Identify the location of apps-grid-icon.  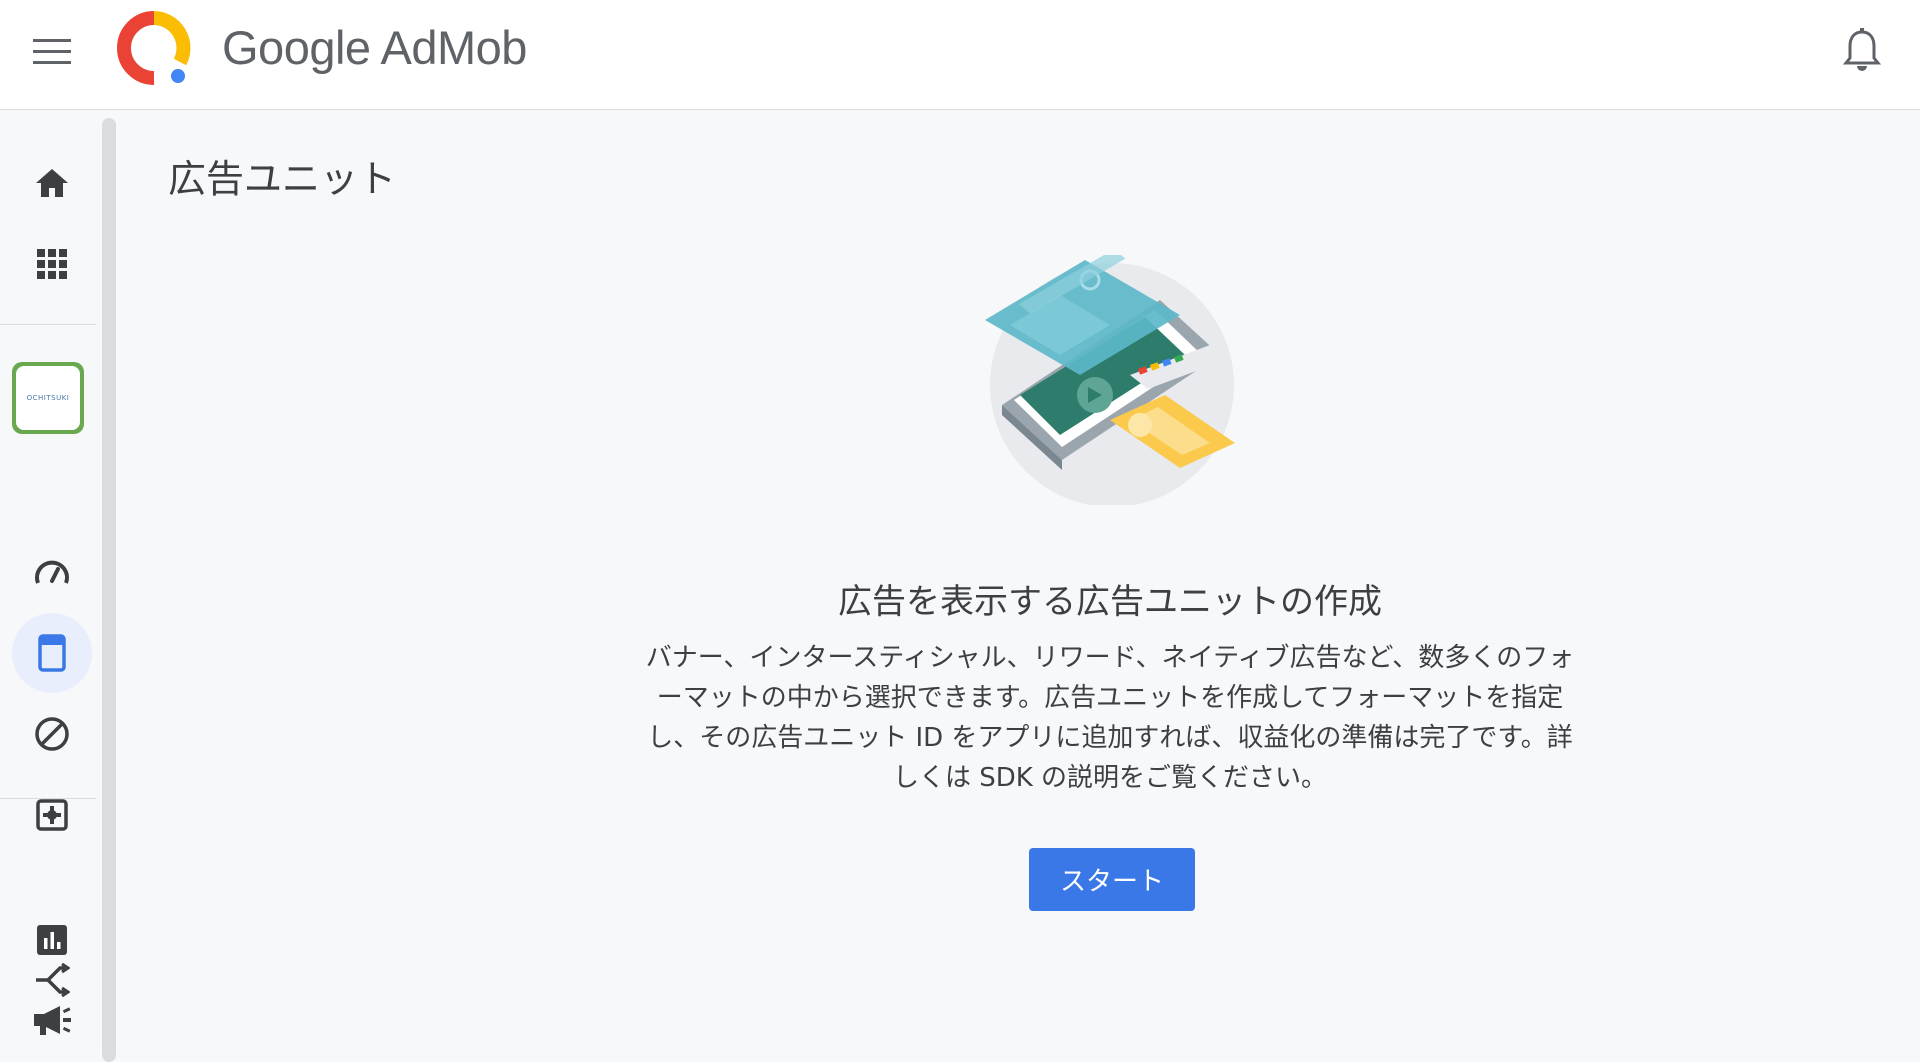
(52, 264).